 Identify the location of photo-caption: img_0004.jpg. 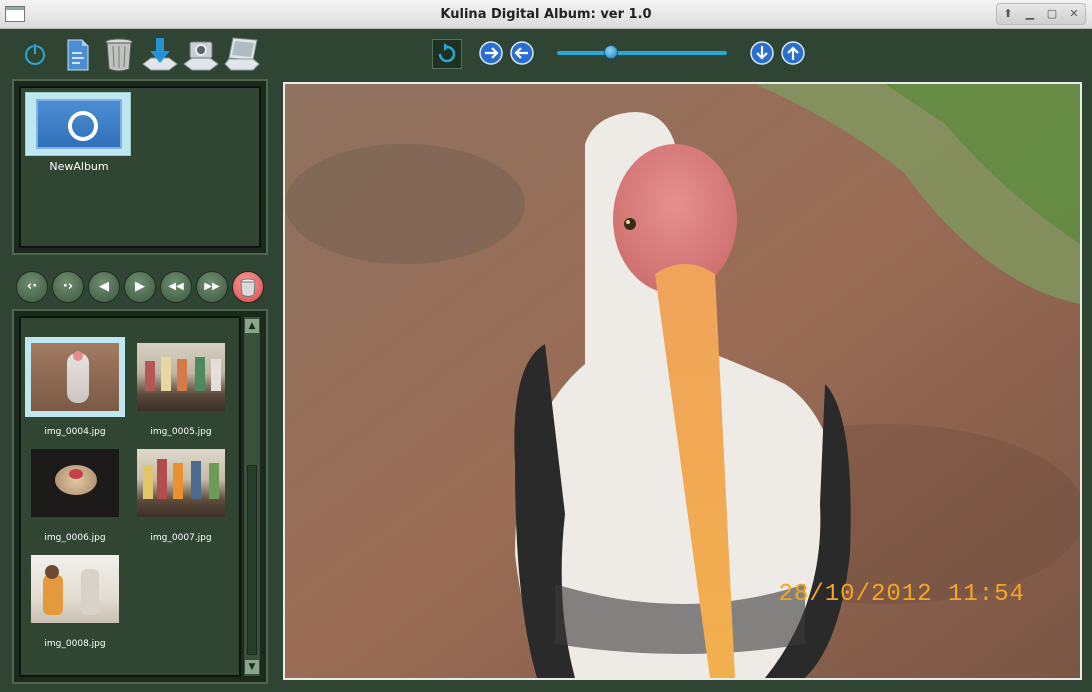
(75, 432).